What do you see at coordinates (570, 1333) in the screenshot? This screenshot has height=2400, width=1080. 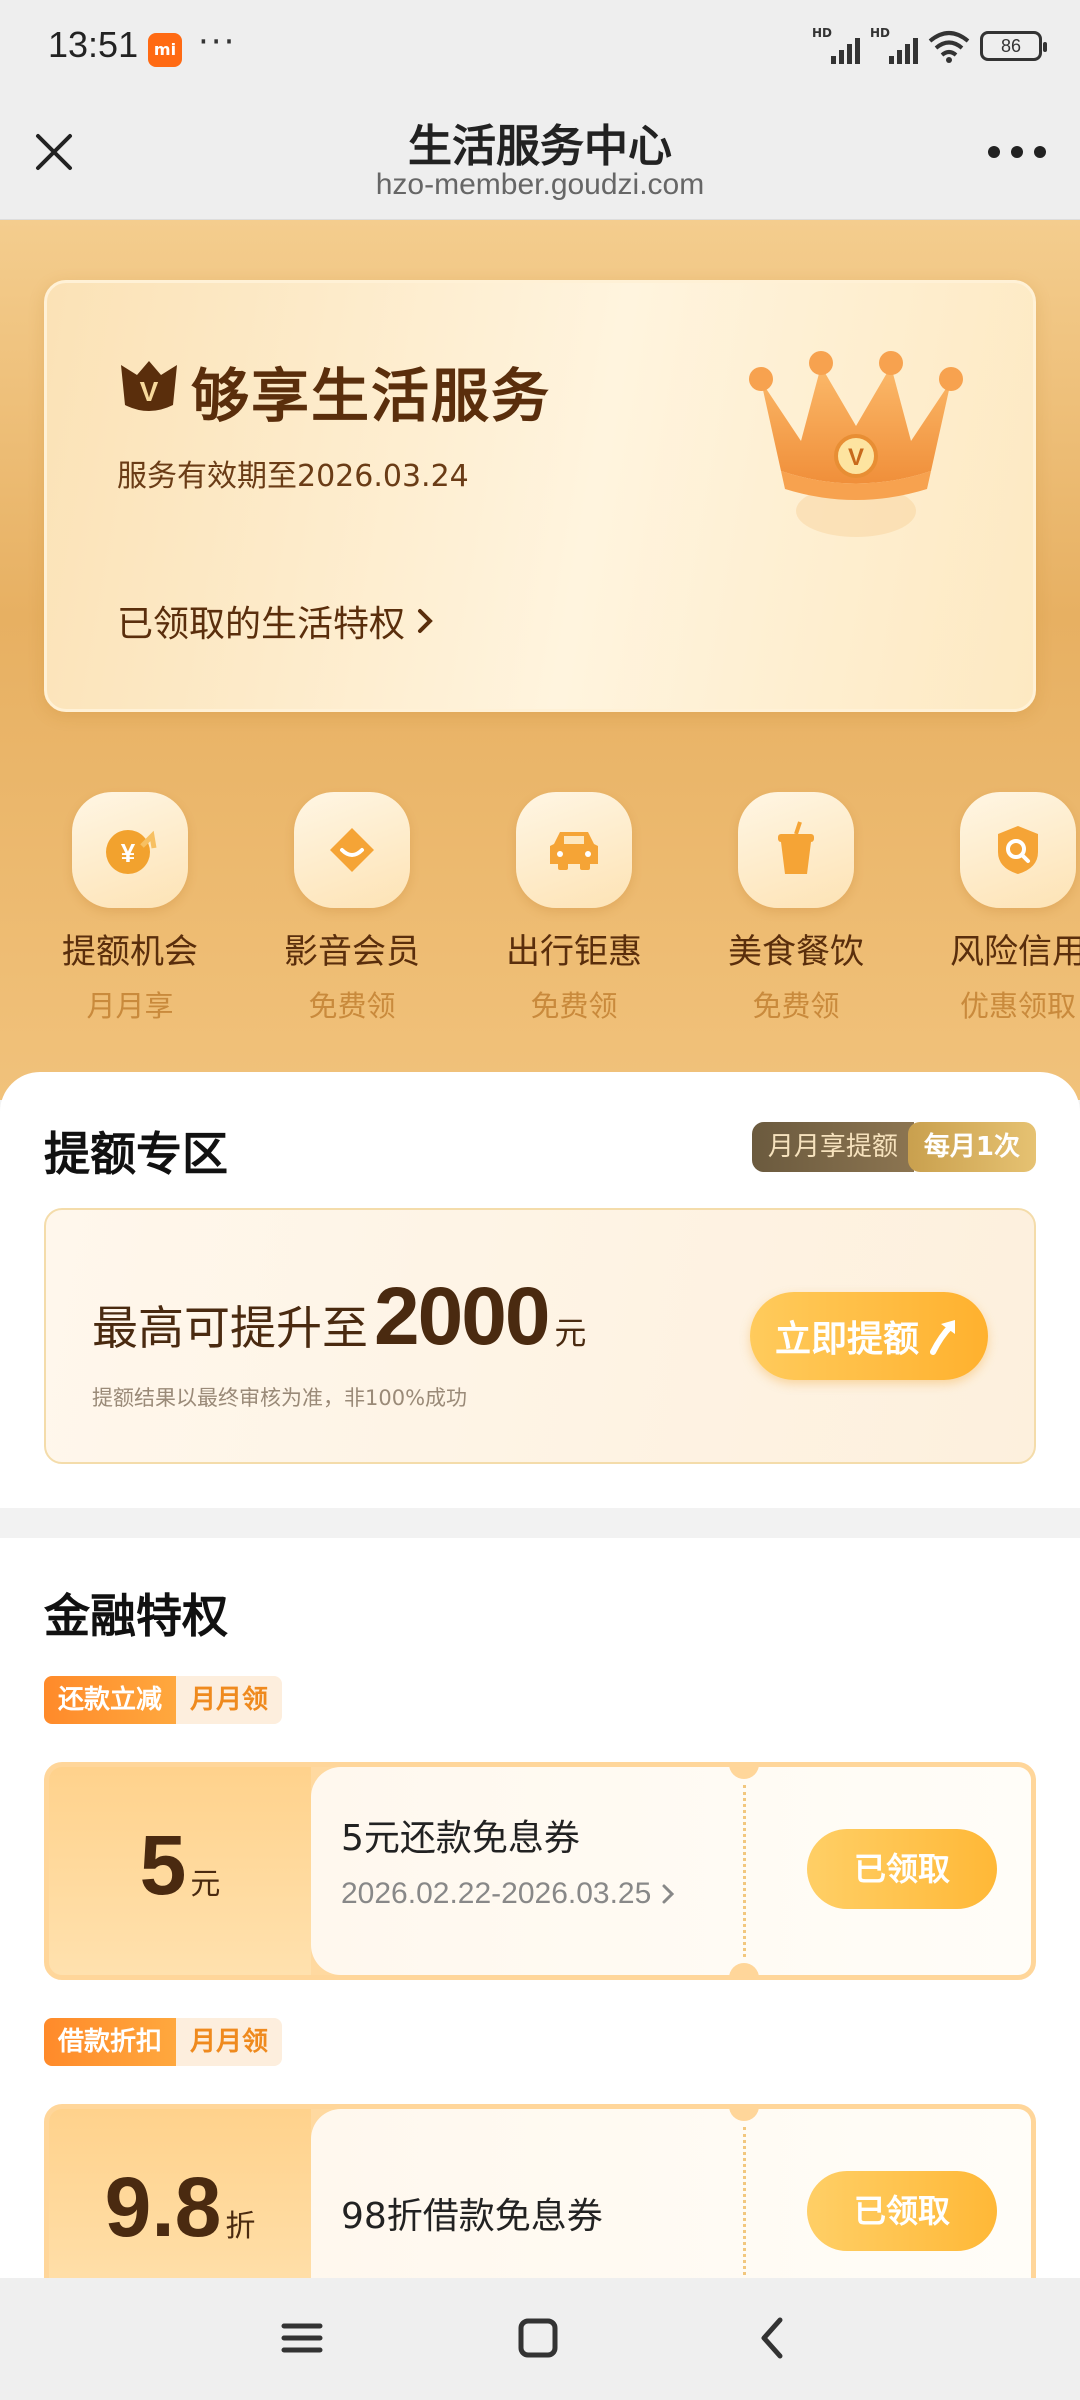 I see `boost-unit: 元` at bounding box center [570, 1333].